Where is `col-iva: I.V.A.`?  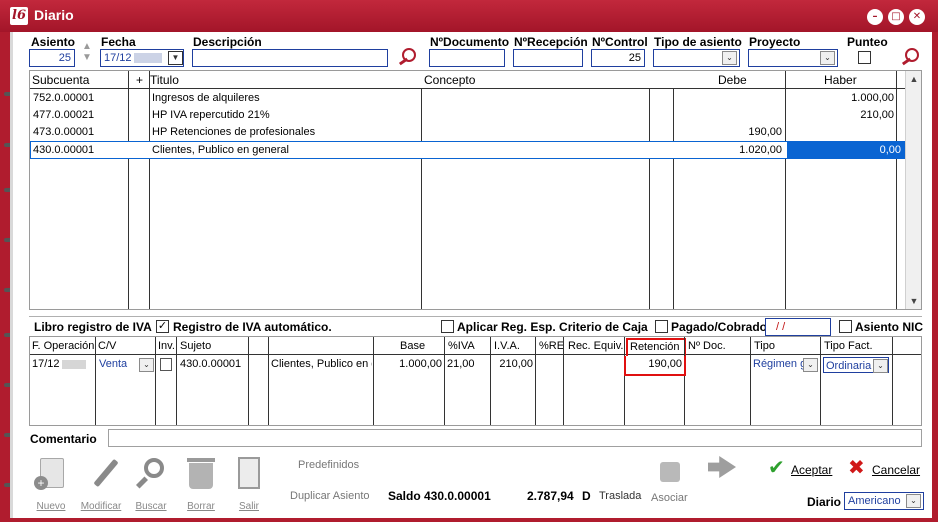 col-iva: I.V.A. is located at coordinates (506, 346).